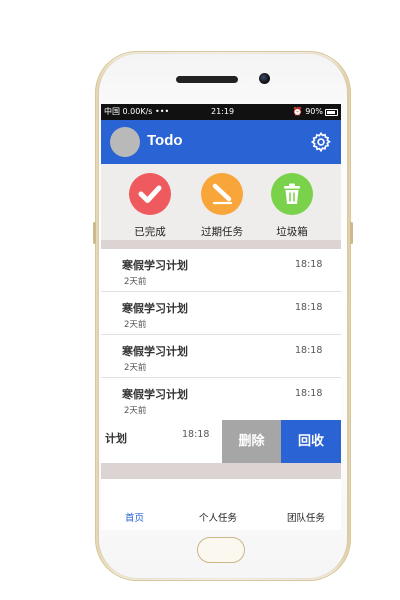 The height and width of the screenshot is (600, 400). Describe the element at coordinates (264, 78) in the screenshot. I see `front-camera` at that location.